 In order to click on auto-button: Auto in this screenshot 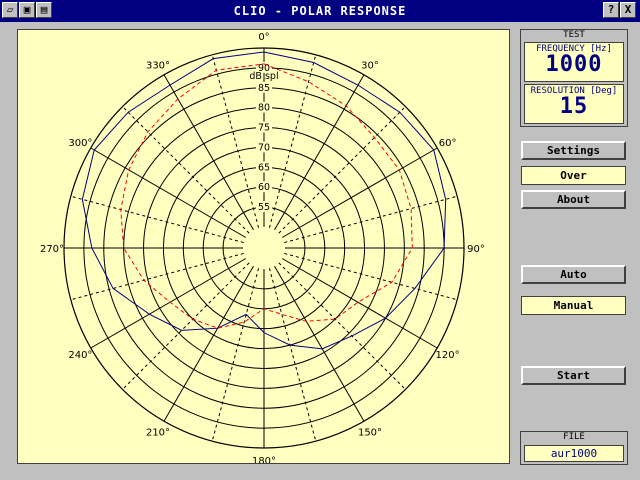, I will do `click(573, 274)`.